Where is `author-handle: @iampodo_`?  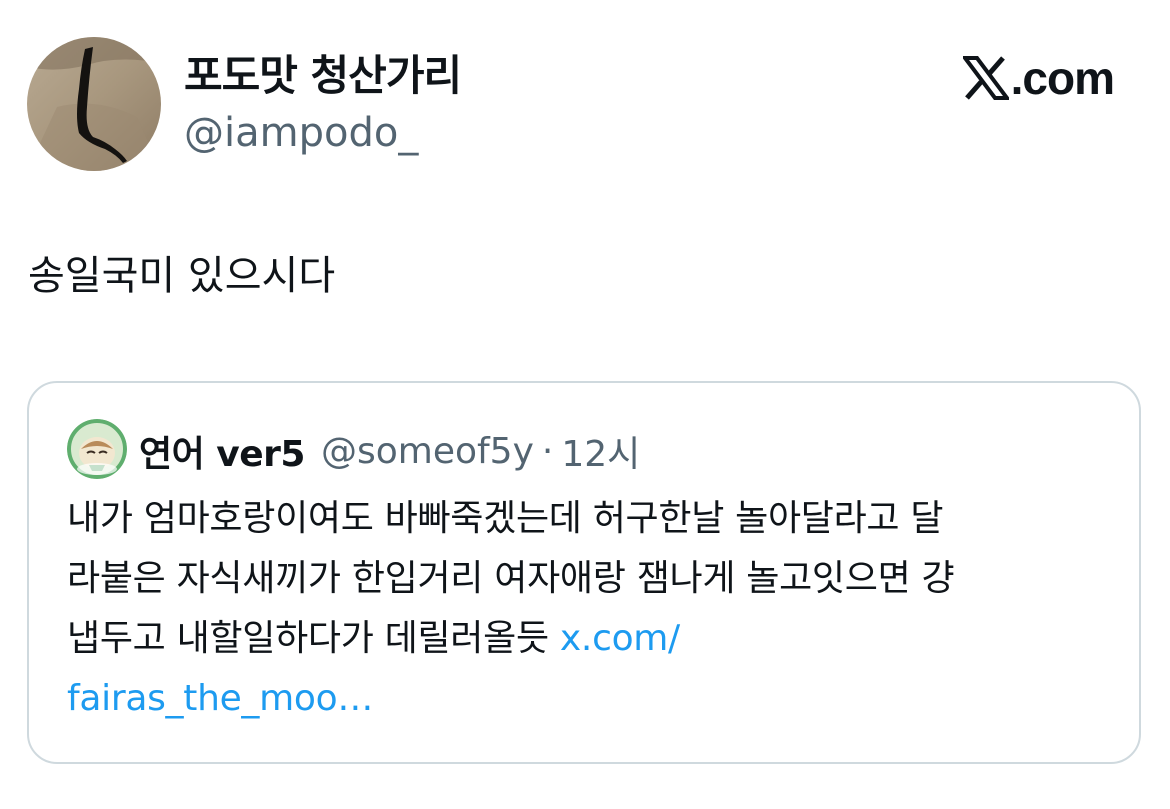 author-handle: @iampodo_ is located at coordinates (301, 133).